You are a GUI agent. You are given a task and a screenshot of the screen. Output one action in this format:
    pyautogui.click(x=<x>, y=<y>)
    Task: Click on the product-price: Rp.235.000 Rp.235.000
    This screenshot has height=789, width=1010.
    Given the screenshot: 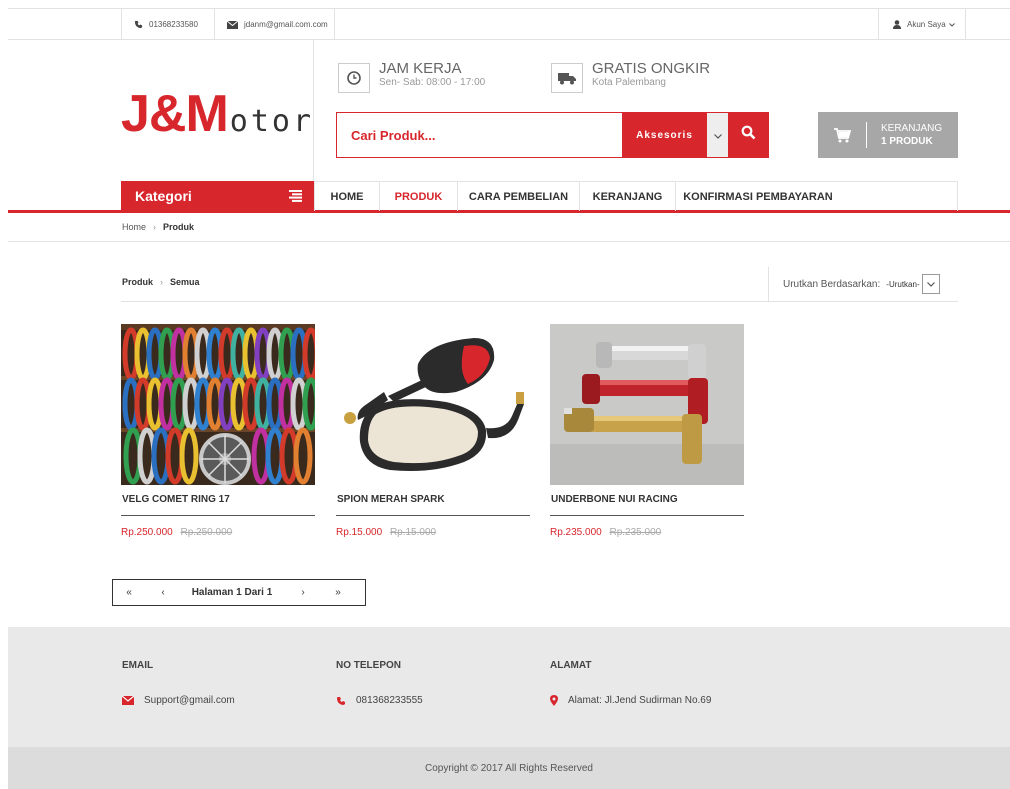 What is the action you would take?
    pyautogui.click(x=647, y=532)
    